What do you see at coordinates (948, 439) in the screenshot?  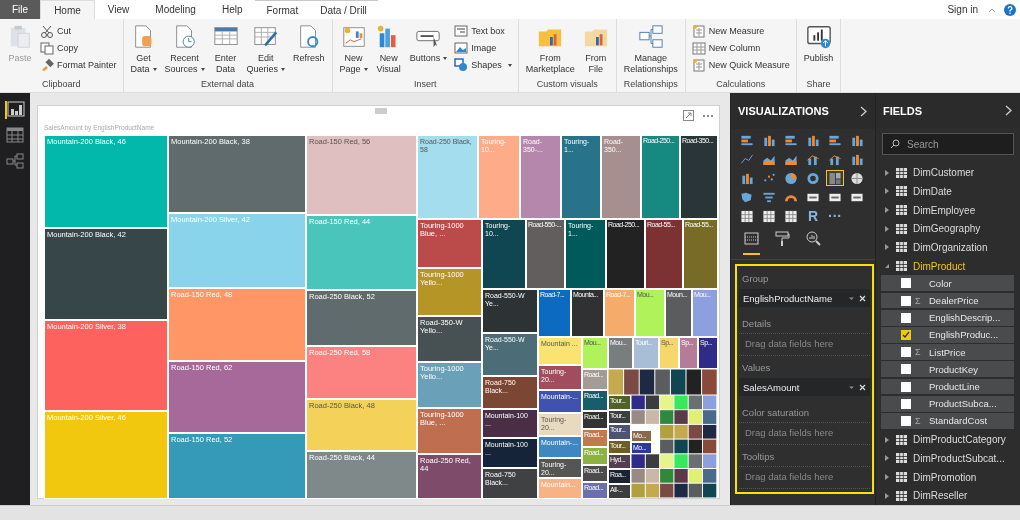 I see `table-item: DimProductCategory` at bounding box center [948, 439].